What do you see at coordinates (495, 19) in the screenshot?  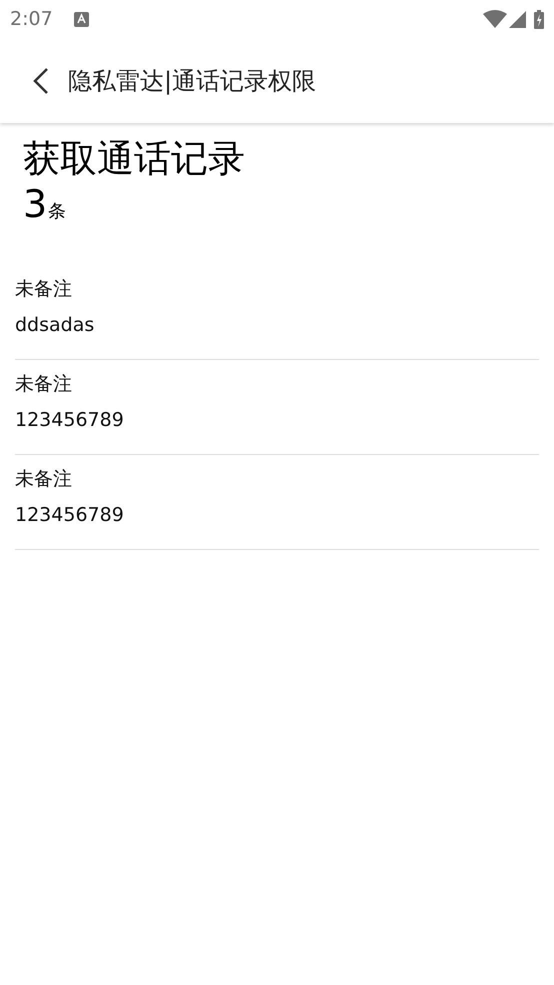 I see `wifi-icon` at bounding box center [495, 19].